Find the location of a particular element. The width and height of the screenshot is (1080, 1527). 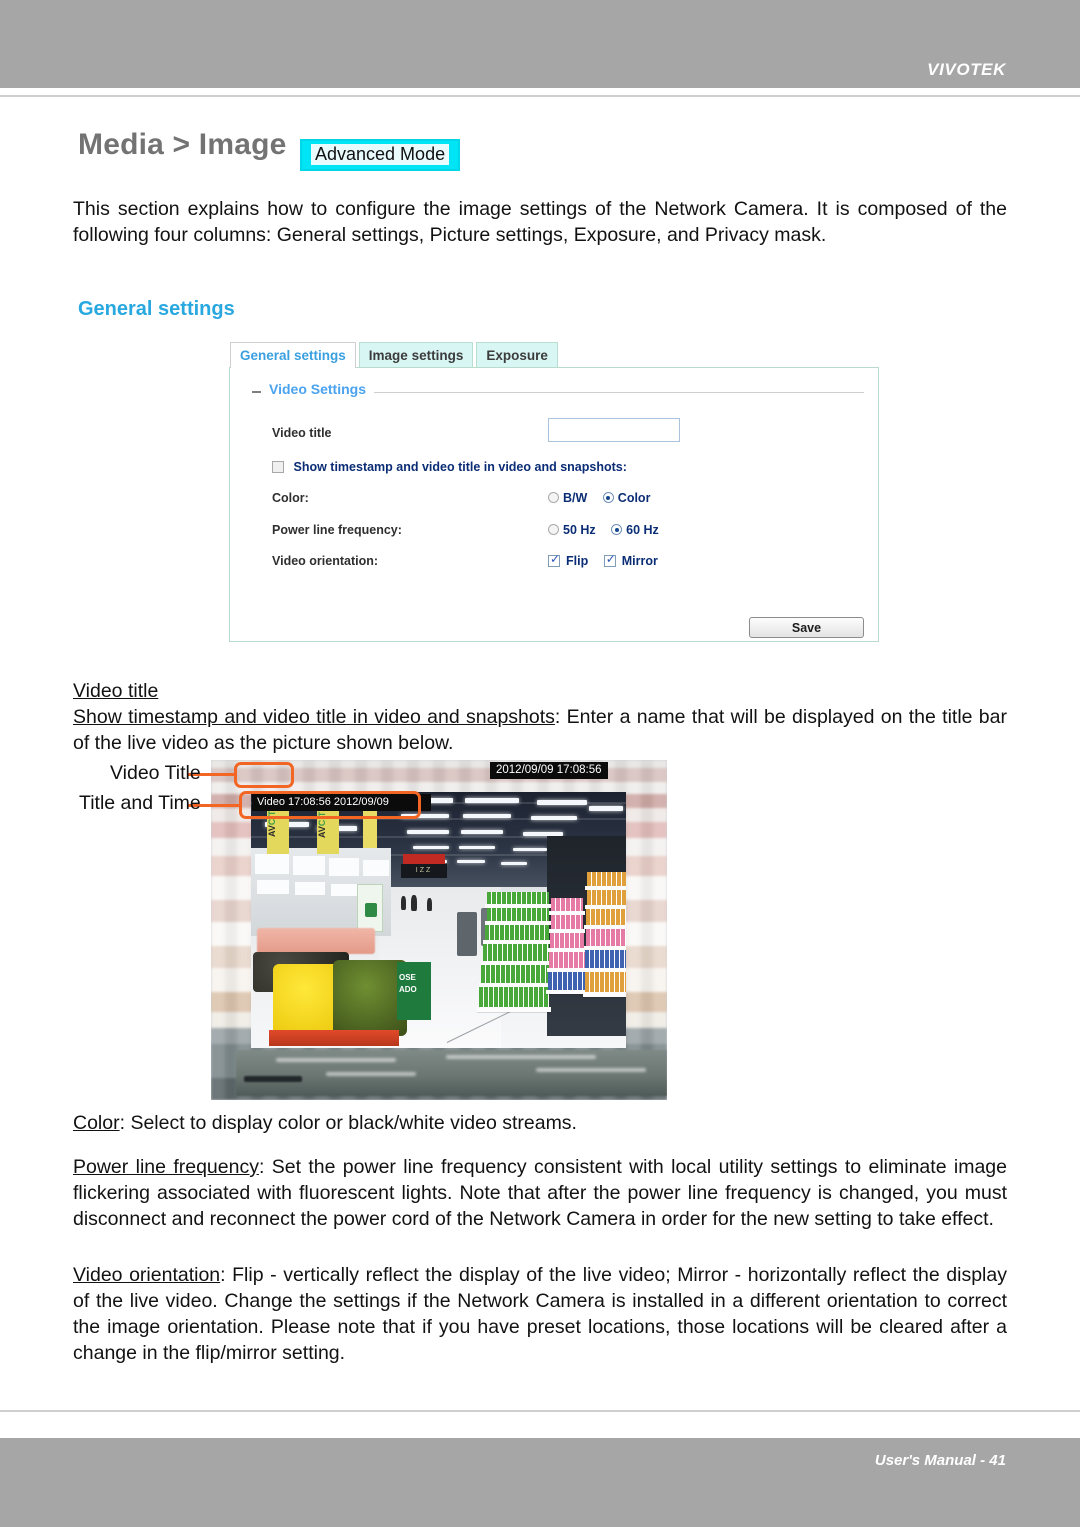

power-term: Power line frequency is located at coordinates (166, 1167).